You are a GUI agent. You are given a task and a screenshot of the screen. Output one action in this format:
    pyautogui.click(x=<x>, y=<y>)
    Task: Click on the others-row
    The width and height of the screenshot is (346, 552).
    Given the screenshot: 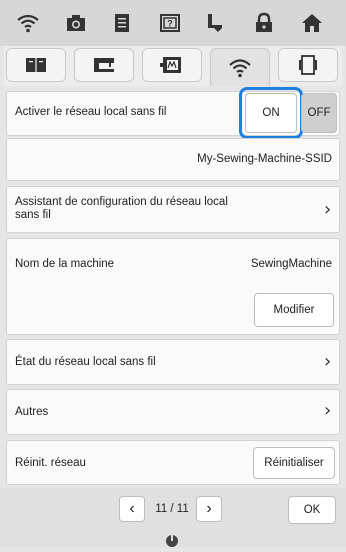 What is the action you would take?
    pyautogui.click(x=173, y=412)
    